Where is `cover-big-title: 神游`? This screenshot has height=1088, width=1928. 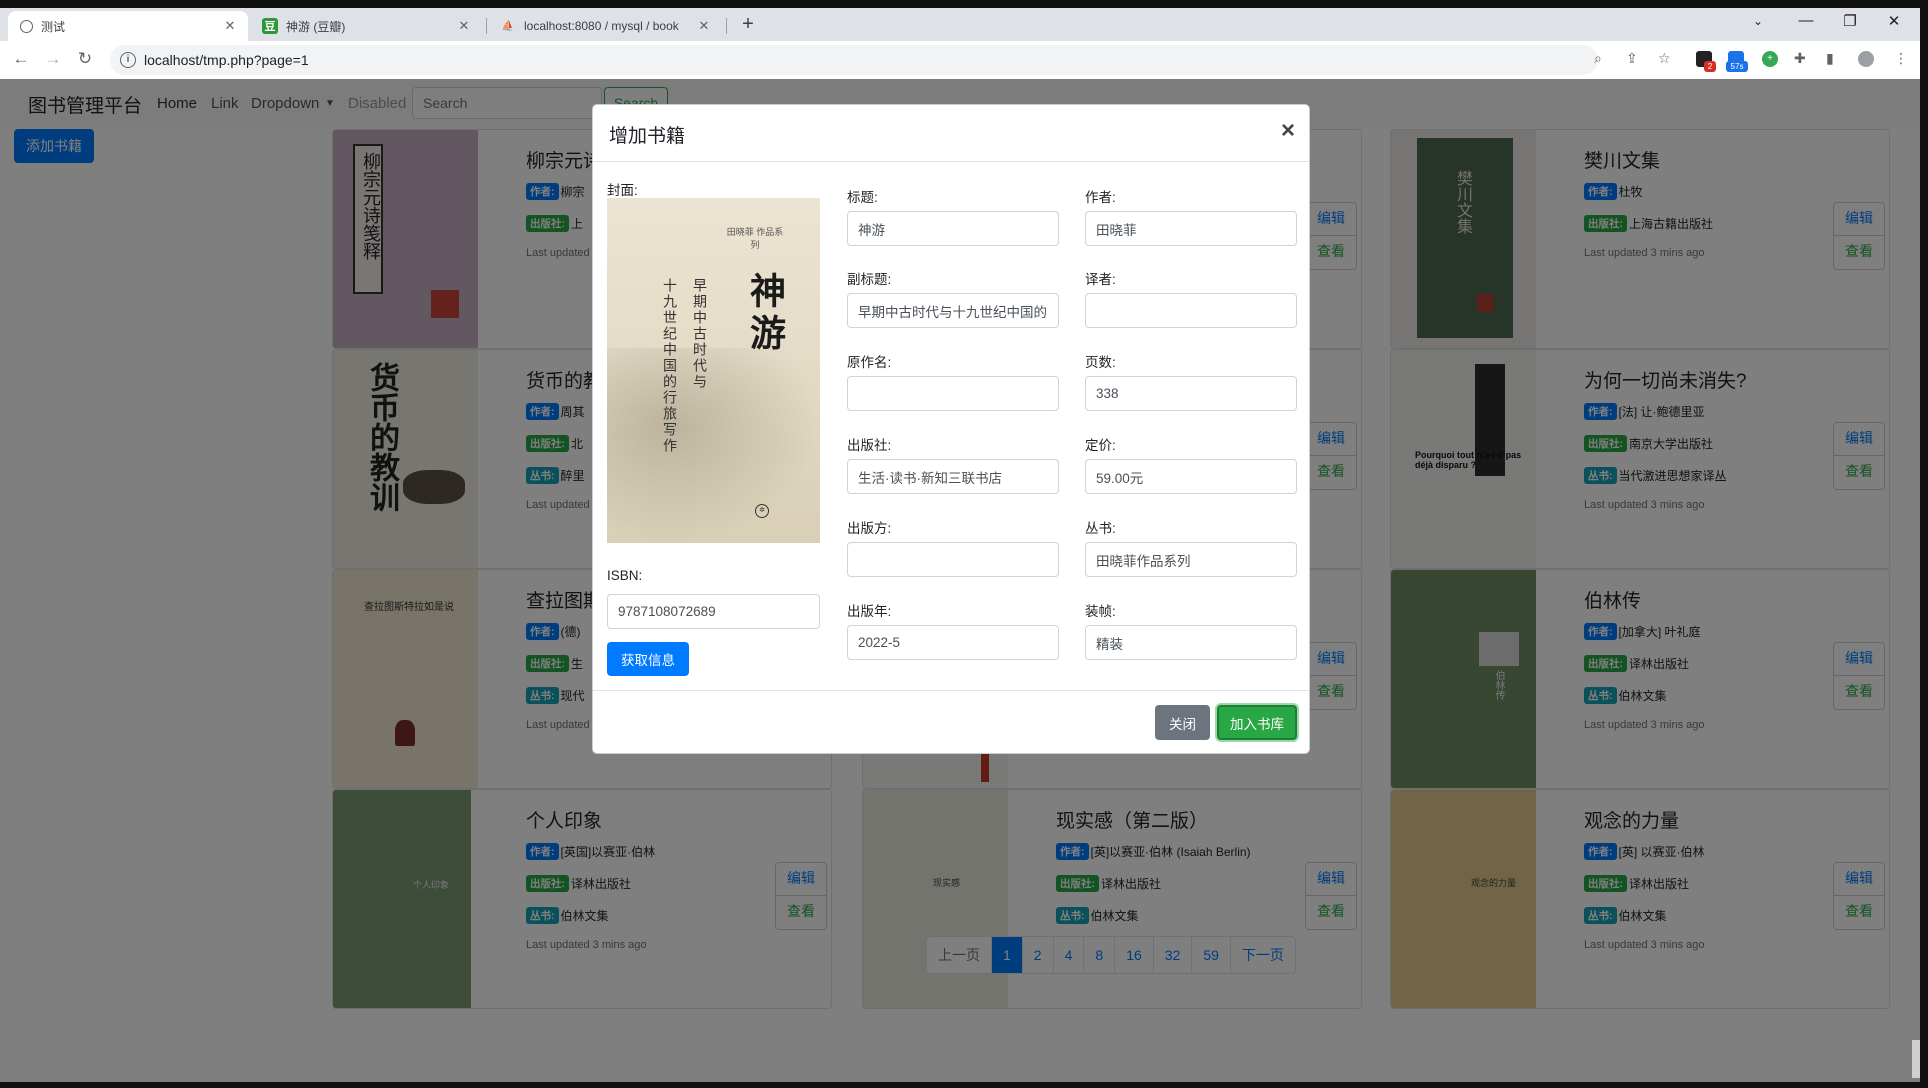 cover-big-title: 神游 is located at coordinates (765, 314).